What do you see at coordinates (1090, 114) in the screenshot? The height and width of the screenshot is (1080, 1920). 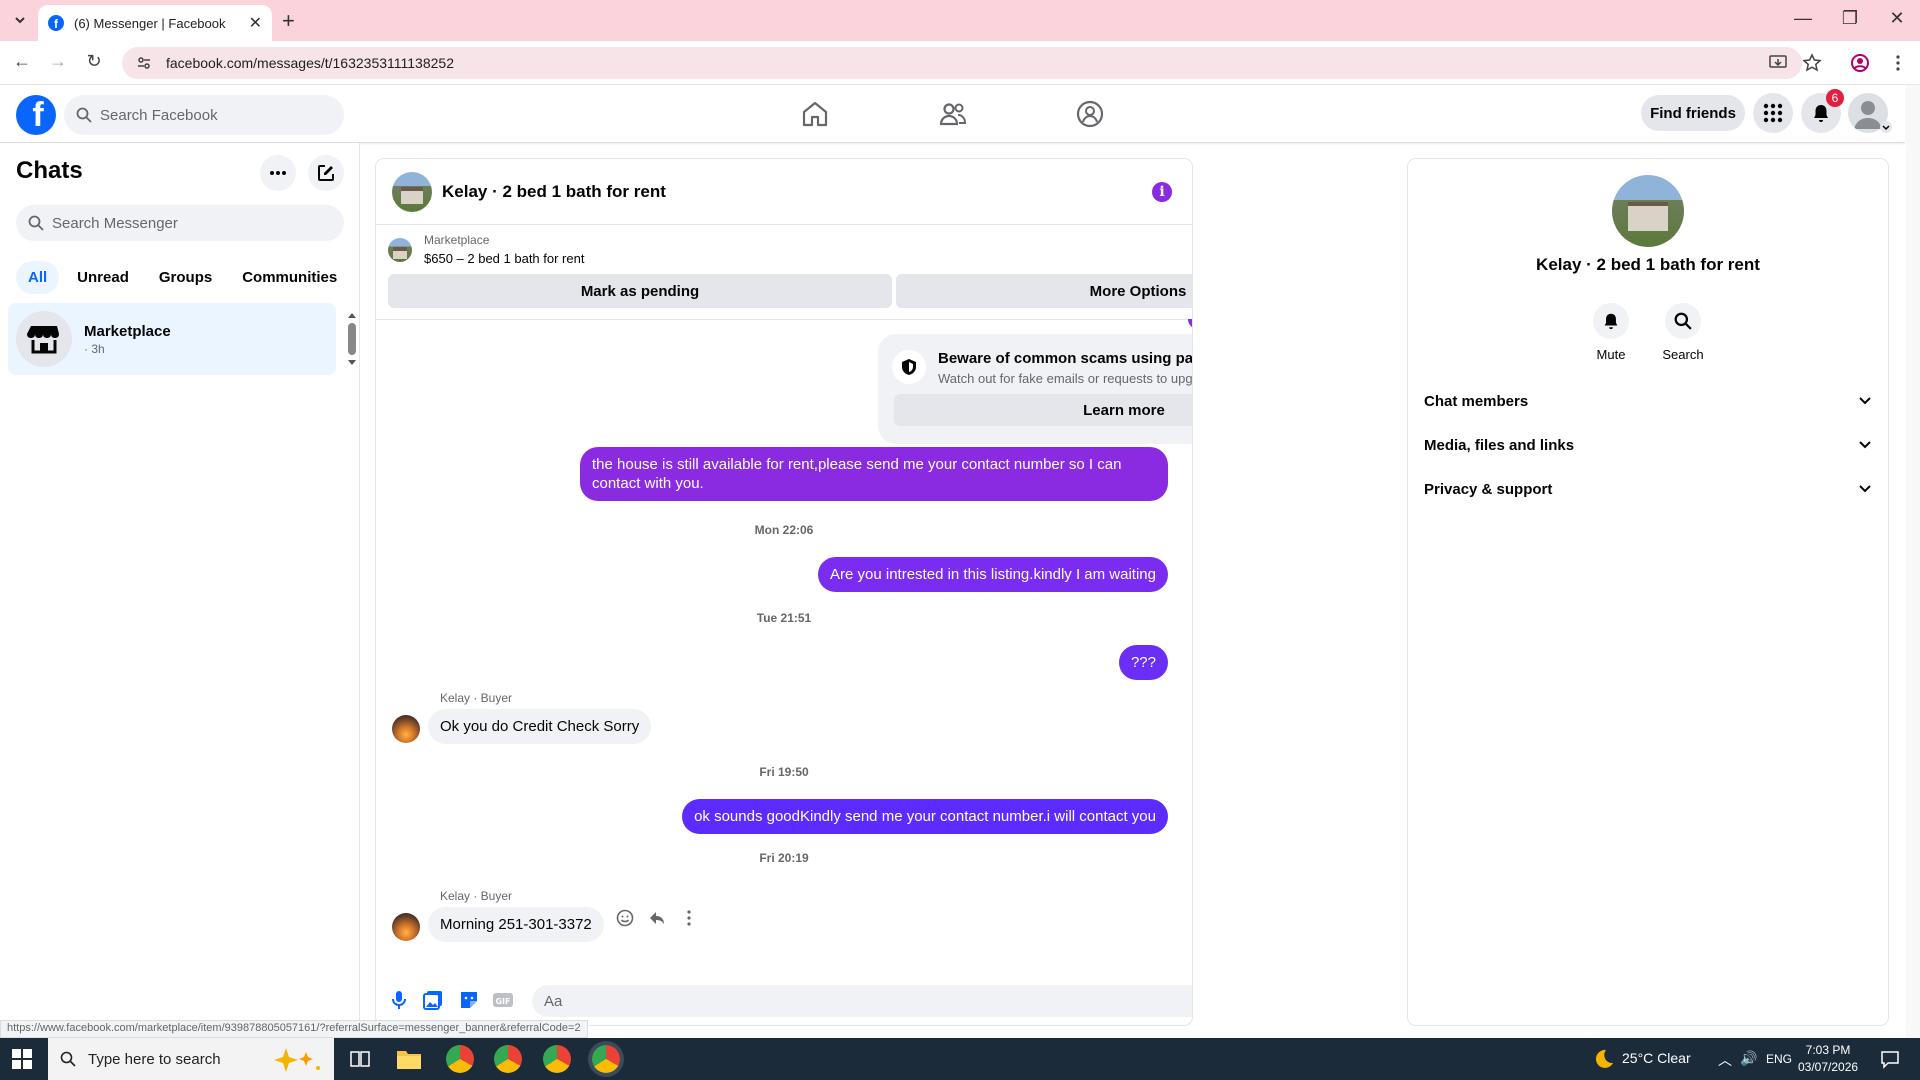 I see `groups-icon` at bounding box center [1090, 114].